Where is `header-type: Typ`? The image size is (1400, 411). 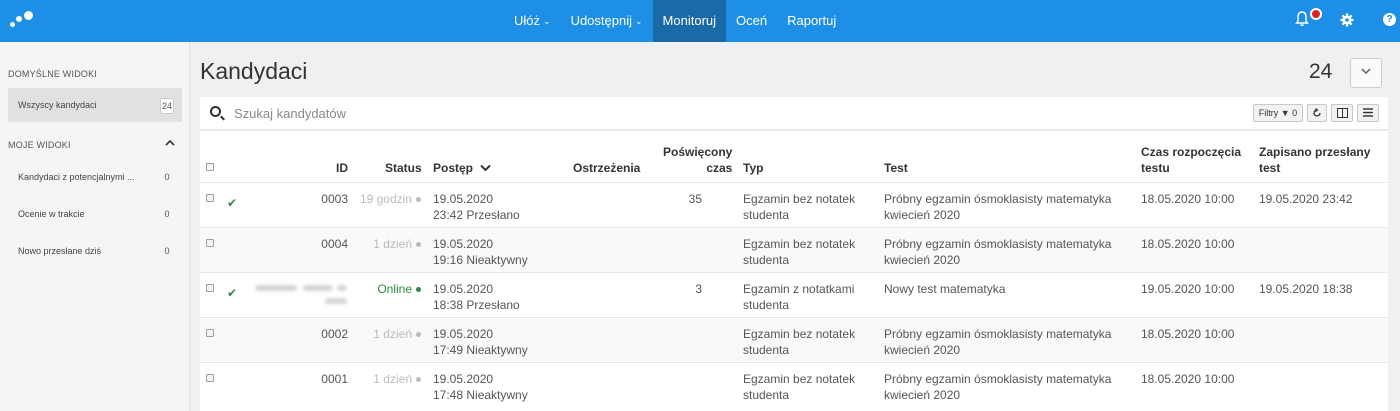 header-type: Typ is located at coordinates (753, 168).